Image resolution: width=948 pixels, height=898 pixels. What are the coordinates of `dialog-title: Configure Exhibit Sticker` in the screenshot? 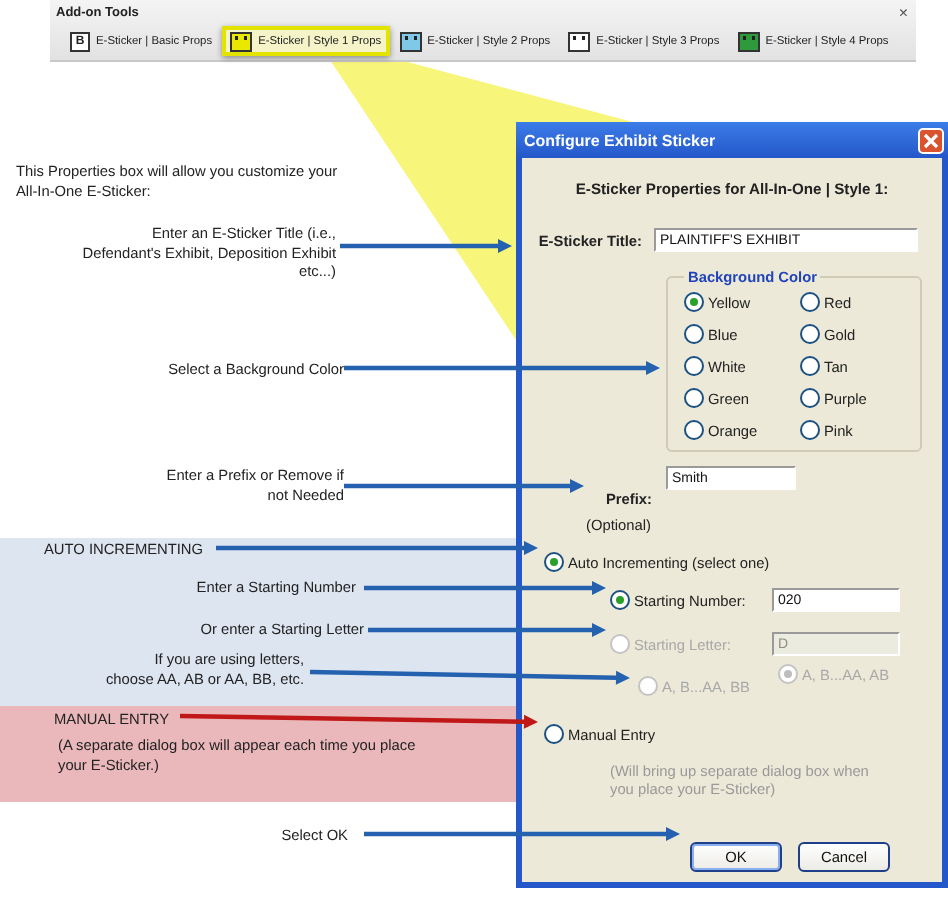 It's located at (620, 140).